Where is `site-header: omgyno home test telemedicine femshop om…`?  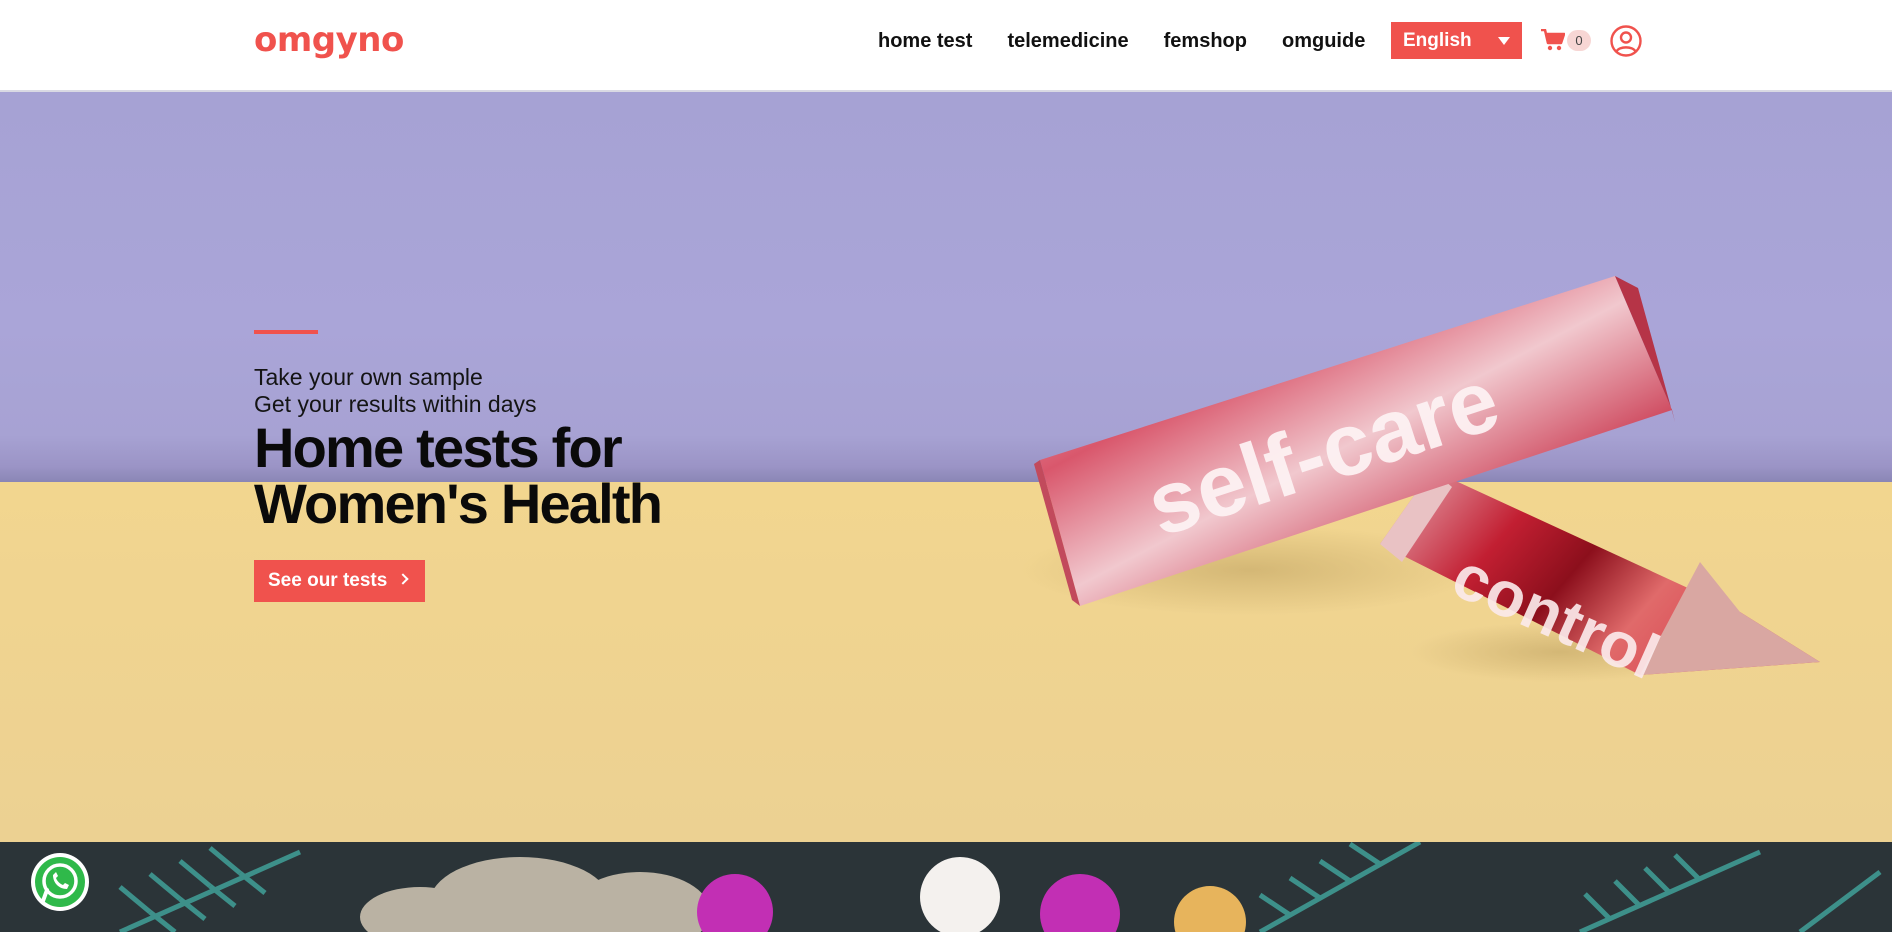
site-header: omgyno home test telemedicine femshop om… is located at coordinates (946, 46).